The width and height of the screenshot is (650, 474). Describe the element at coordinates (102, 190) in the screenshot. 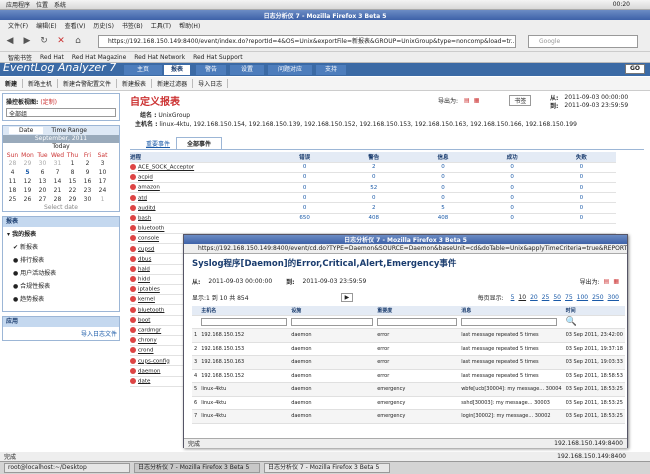

I see `cal-date: 24` at that location.